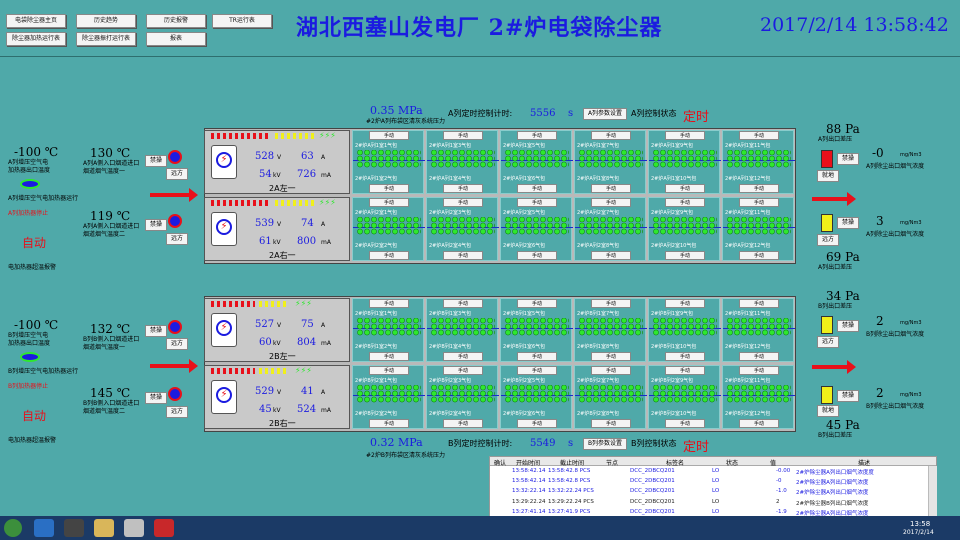 The width and height of the screenshot is (960, 540). I want to click on b2-damper-icon, so click(175, 394).